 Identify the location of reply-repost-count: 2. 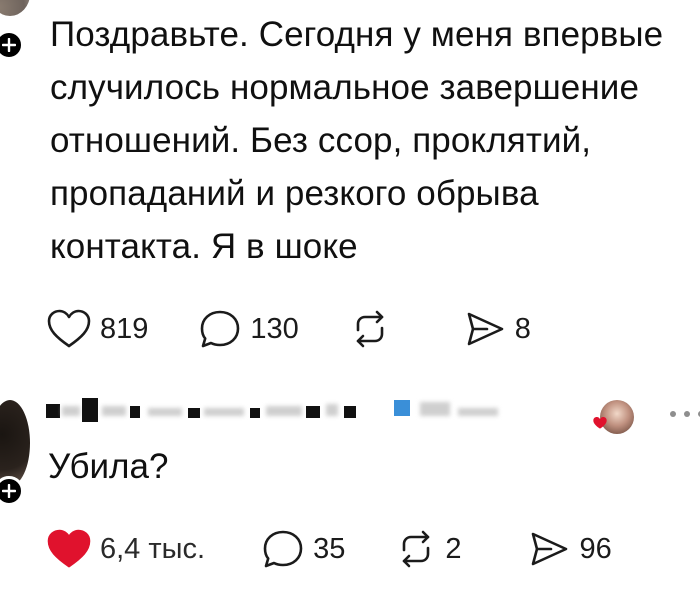
(453, 548).